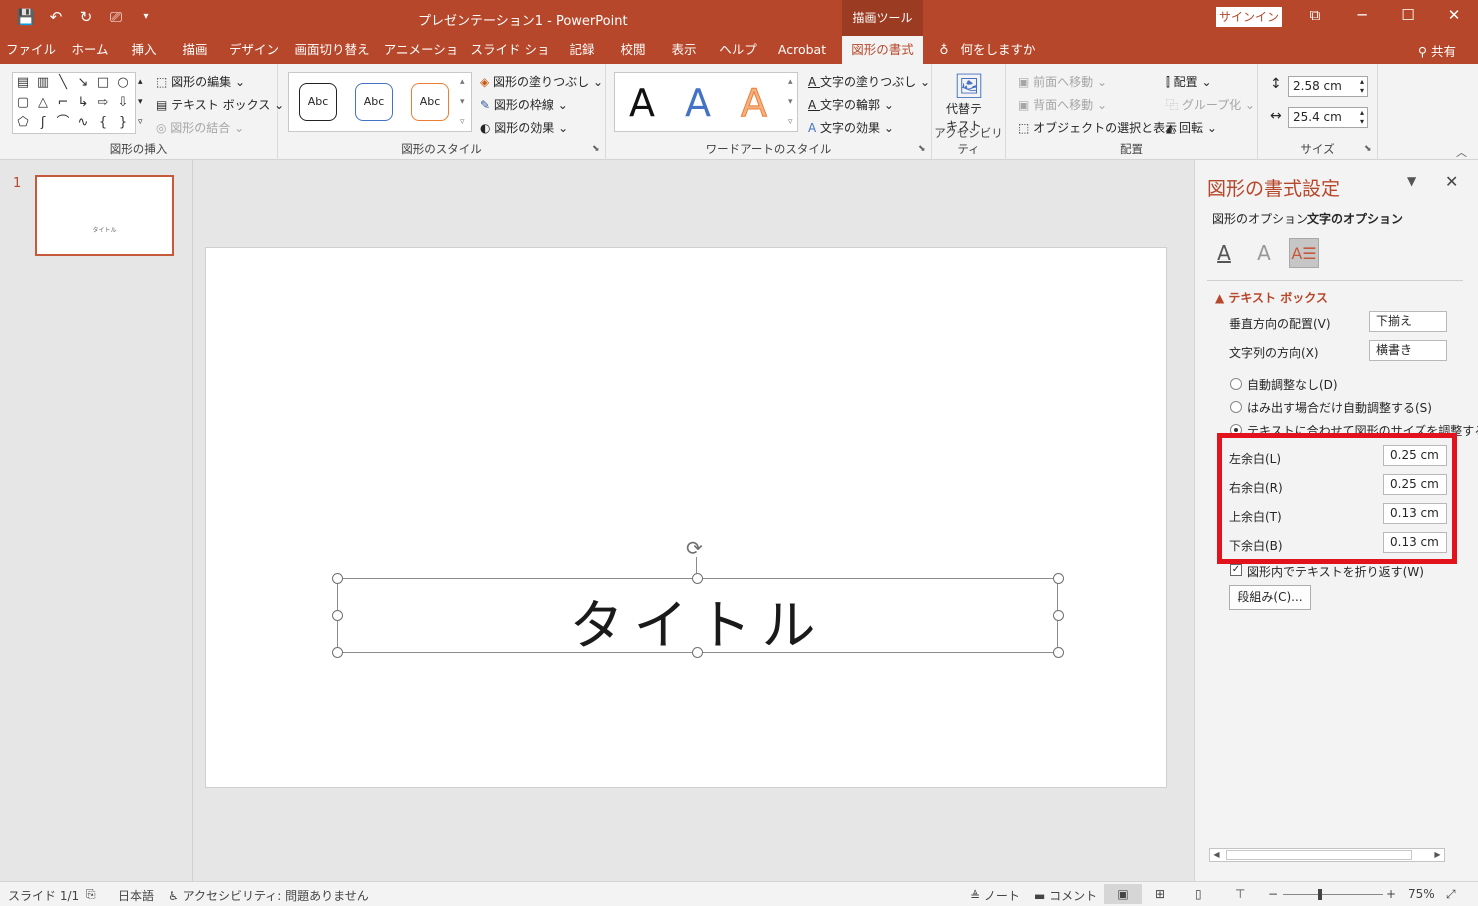 The image size is (1478, 906). I want to click on shape-gallery: ▤ ▥ ╲ ↘ □ ○ ▢ △ ⌐ ↳ ⇨ ⇩ ⬠ ʃ ⌒ ∿{}, so click(74, 103).